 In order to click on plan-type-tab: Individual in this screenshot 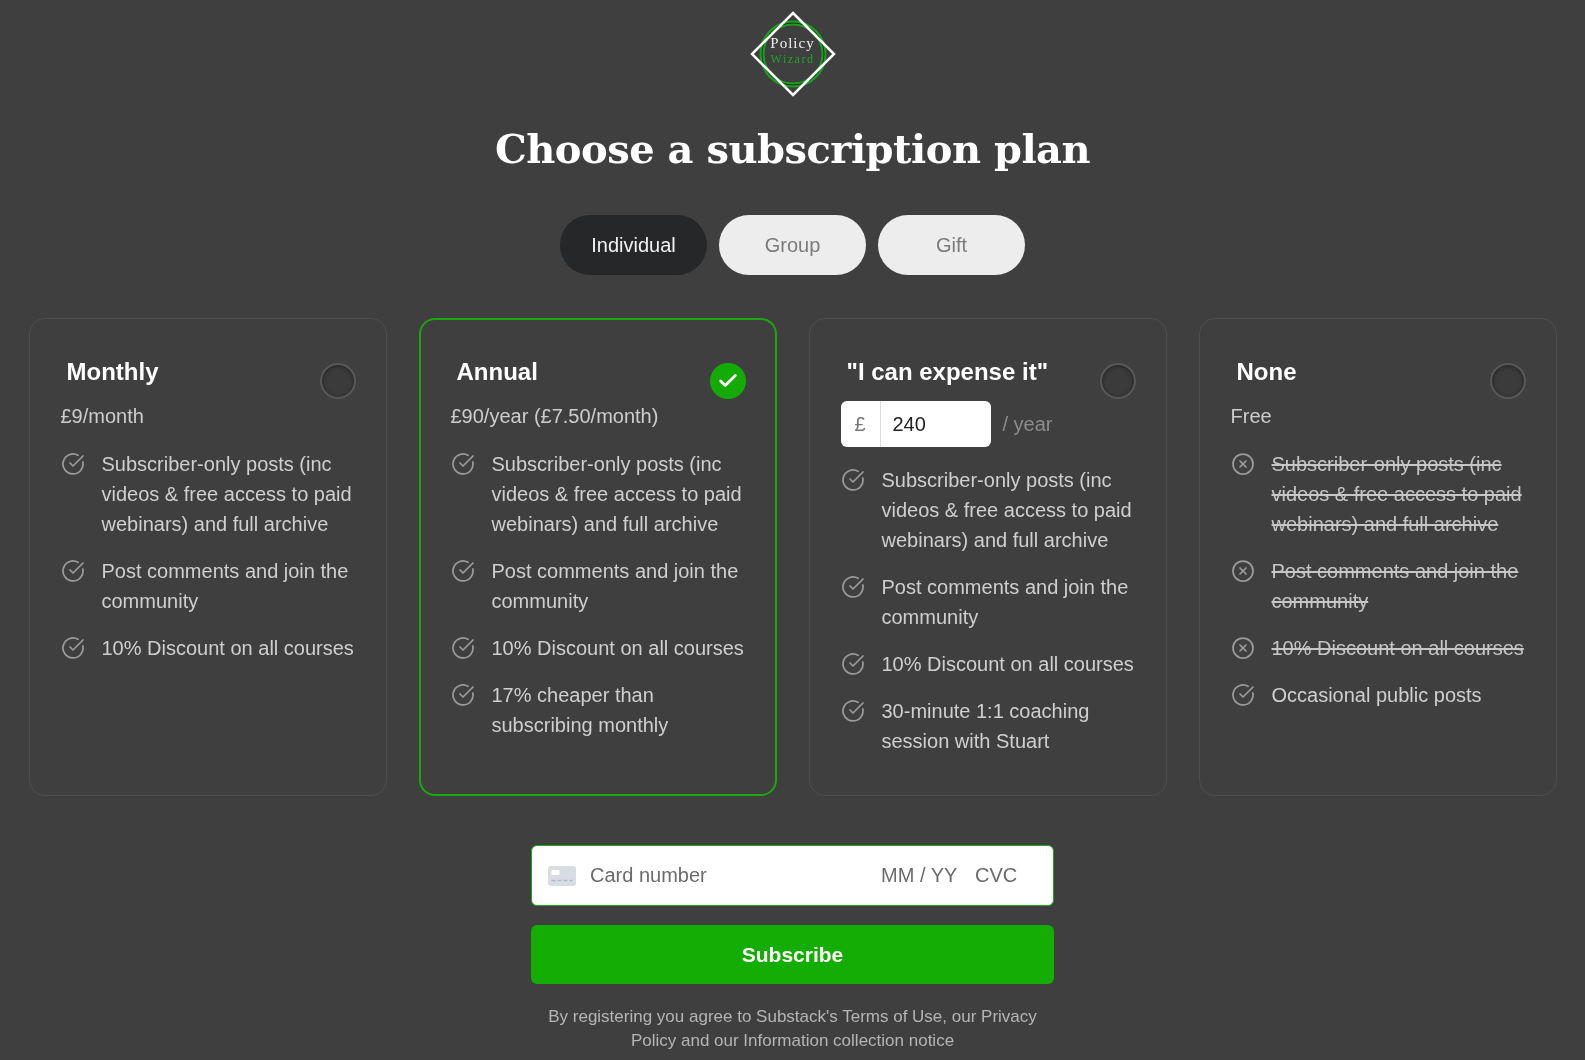, I will do `click(633, 245)`.